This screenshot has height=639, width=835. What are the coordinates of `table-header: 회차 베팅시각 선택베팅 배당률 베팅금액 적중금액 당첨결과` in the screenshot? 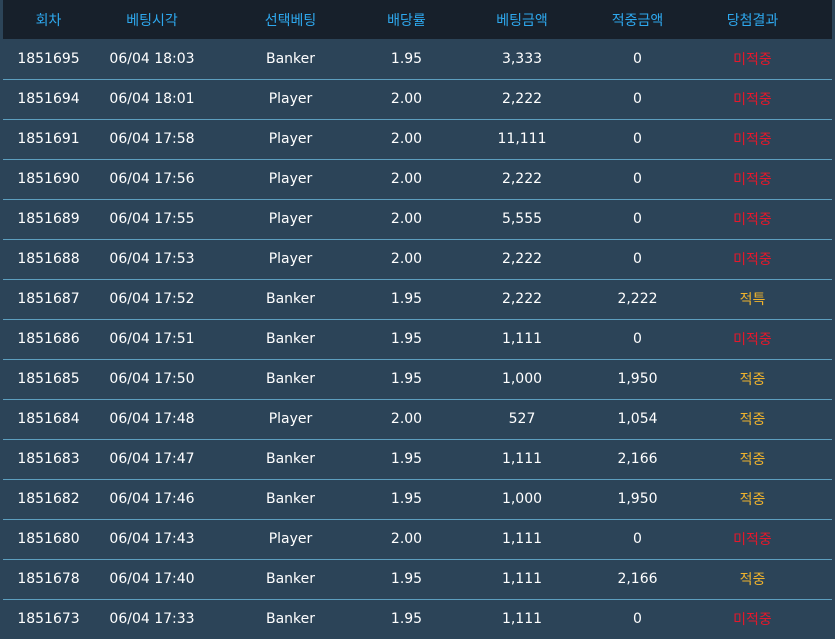 It's located at (417, 19).